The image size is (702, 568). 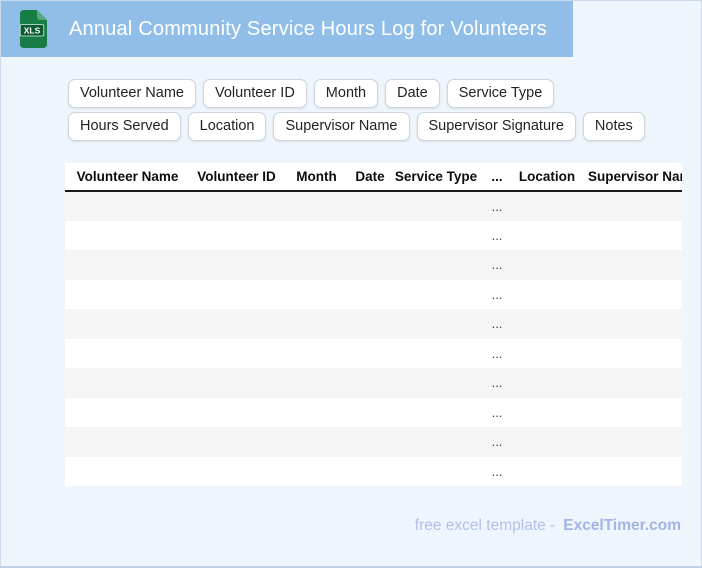 I want to click on footer: free excel template - ExcelTimer.com, so click(x=548, y=526).